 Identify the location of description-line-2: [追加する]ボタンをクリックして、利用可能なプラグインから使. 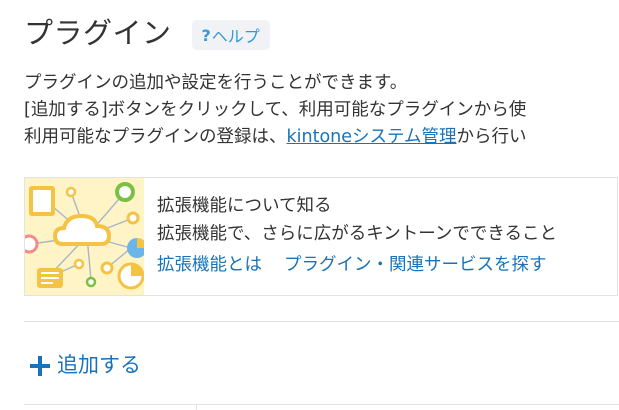
(275, 110).